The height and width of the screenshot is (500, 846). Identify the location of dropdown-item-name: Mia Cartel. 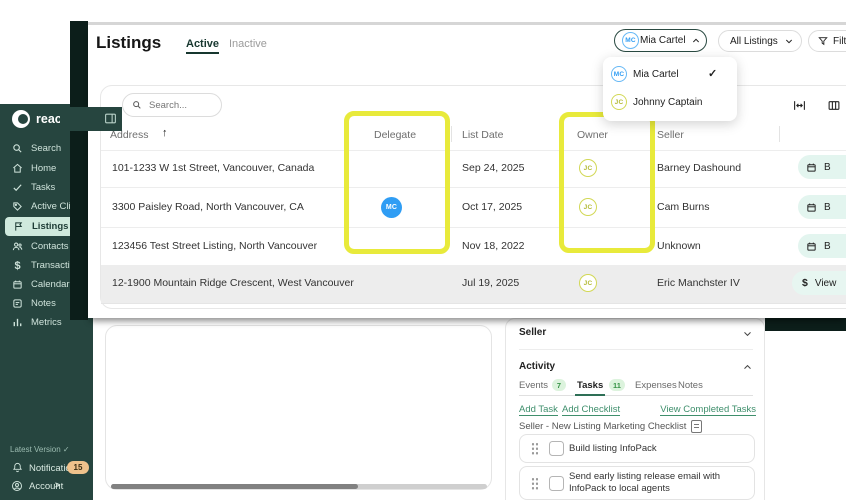
(656, 74).